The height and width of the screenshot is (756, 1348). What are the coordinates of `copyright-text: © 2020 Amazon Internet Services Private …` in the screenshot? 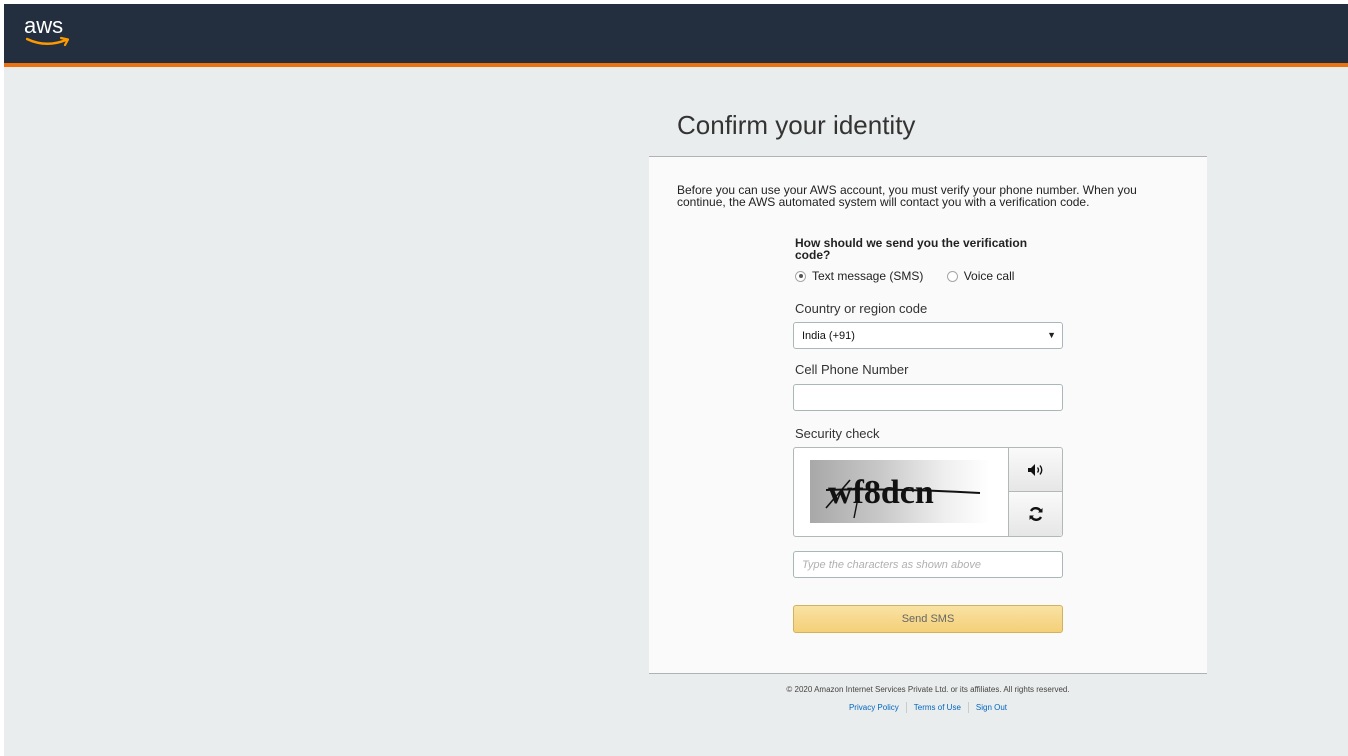 It's located at (928, 689).